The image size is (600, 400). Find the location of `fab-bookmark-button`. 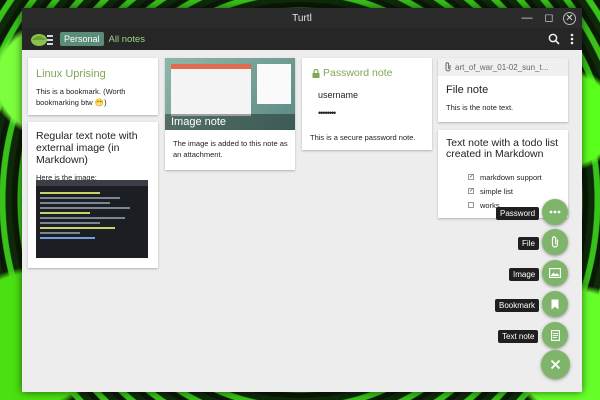

fab-bookmark-button is located at coordinates (555, 304).